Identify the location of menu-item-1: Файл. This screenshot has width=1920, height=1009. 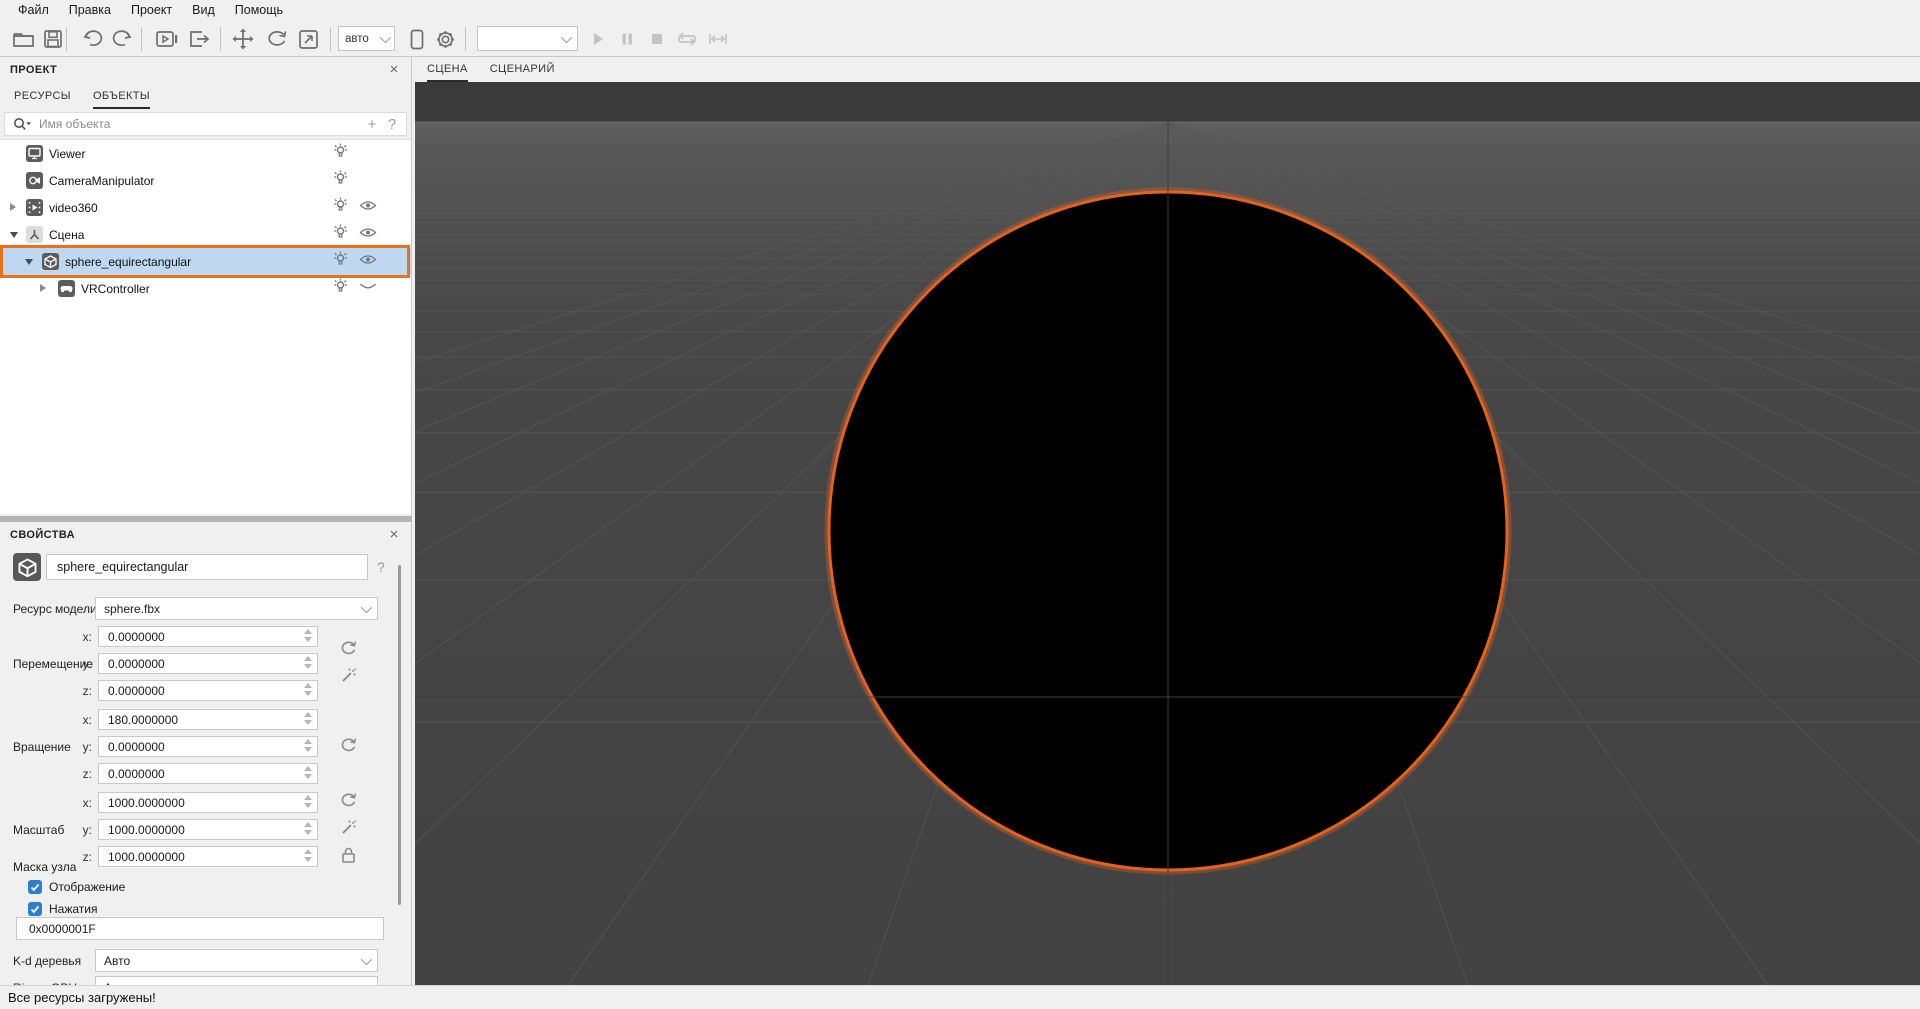
(33, 10).